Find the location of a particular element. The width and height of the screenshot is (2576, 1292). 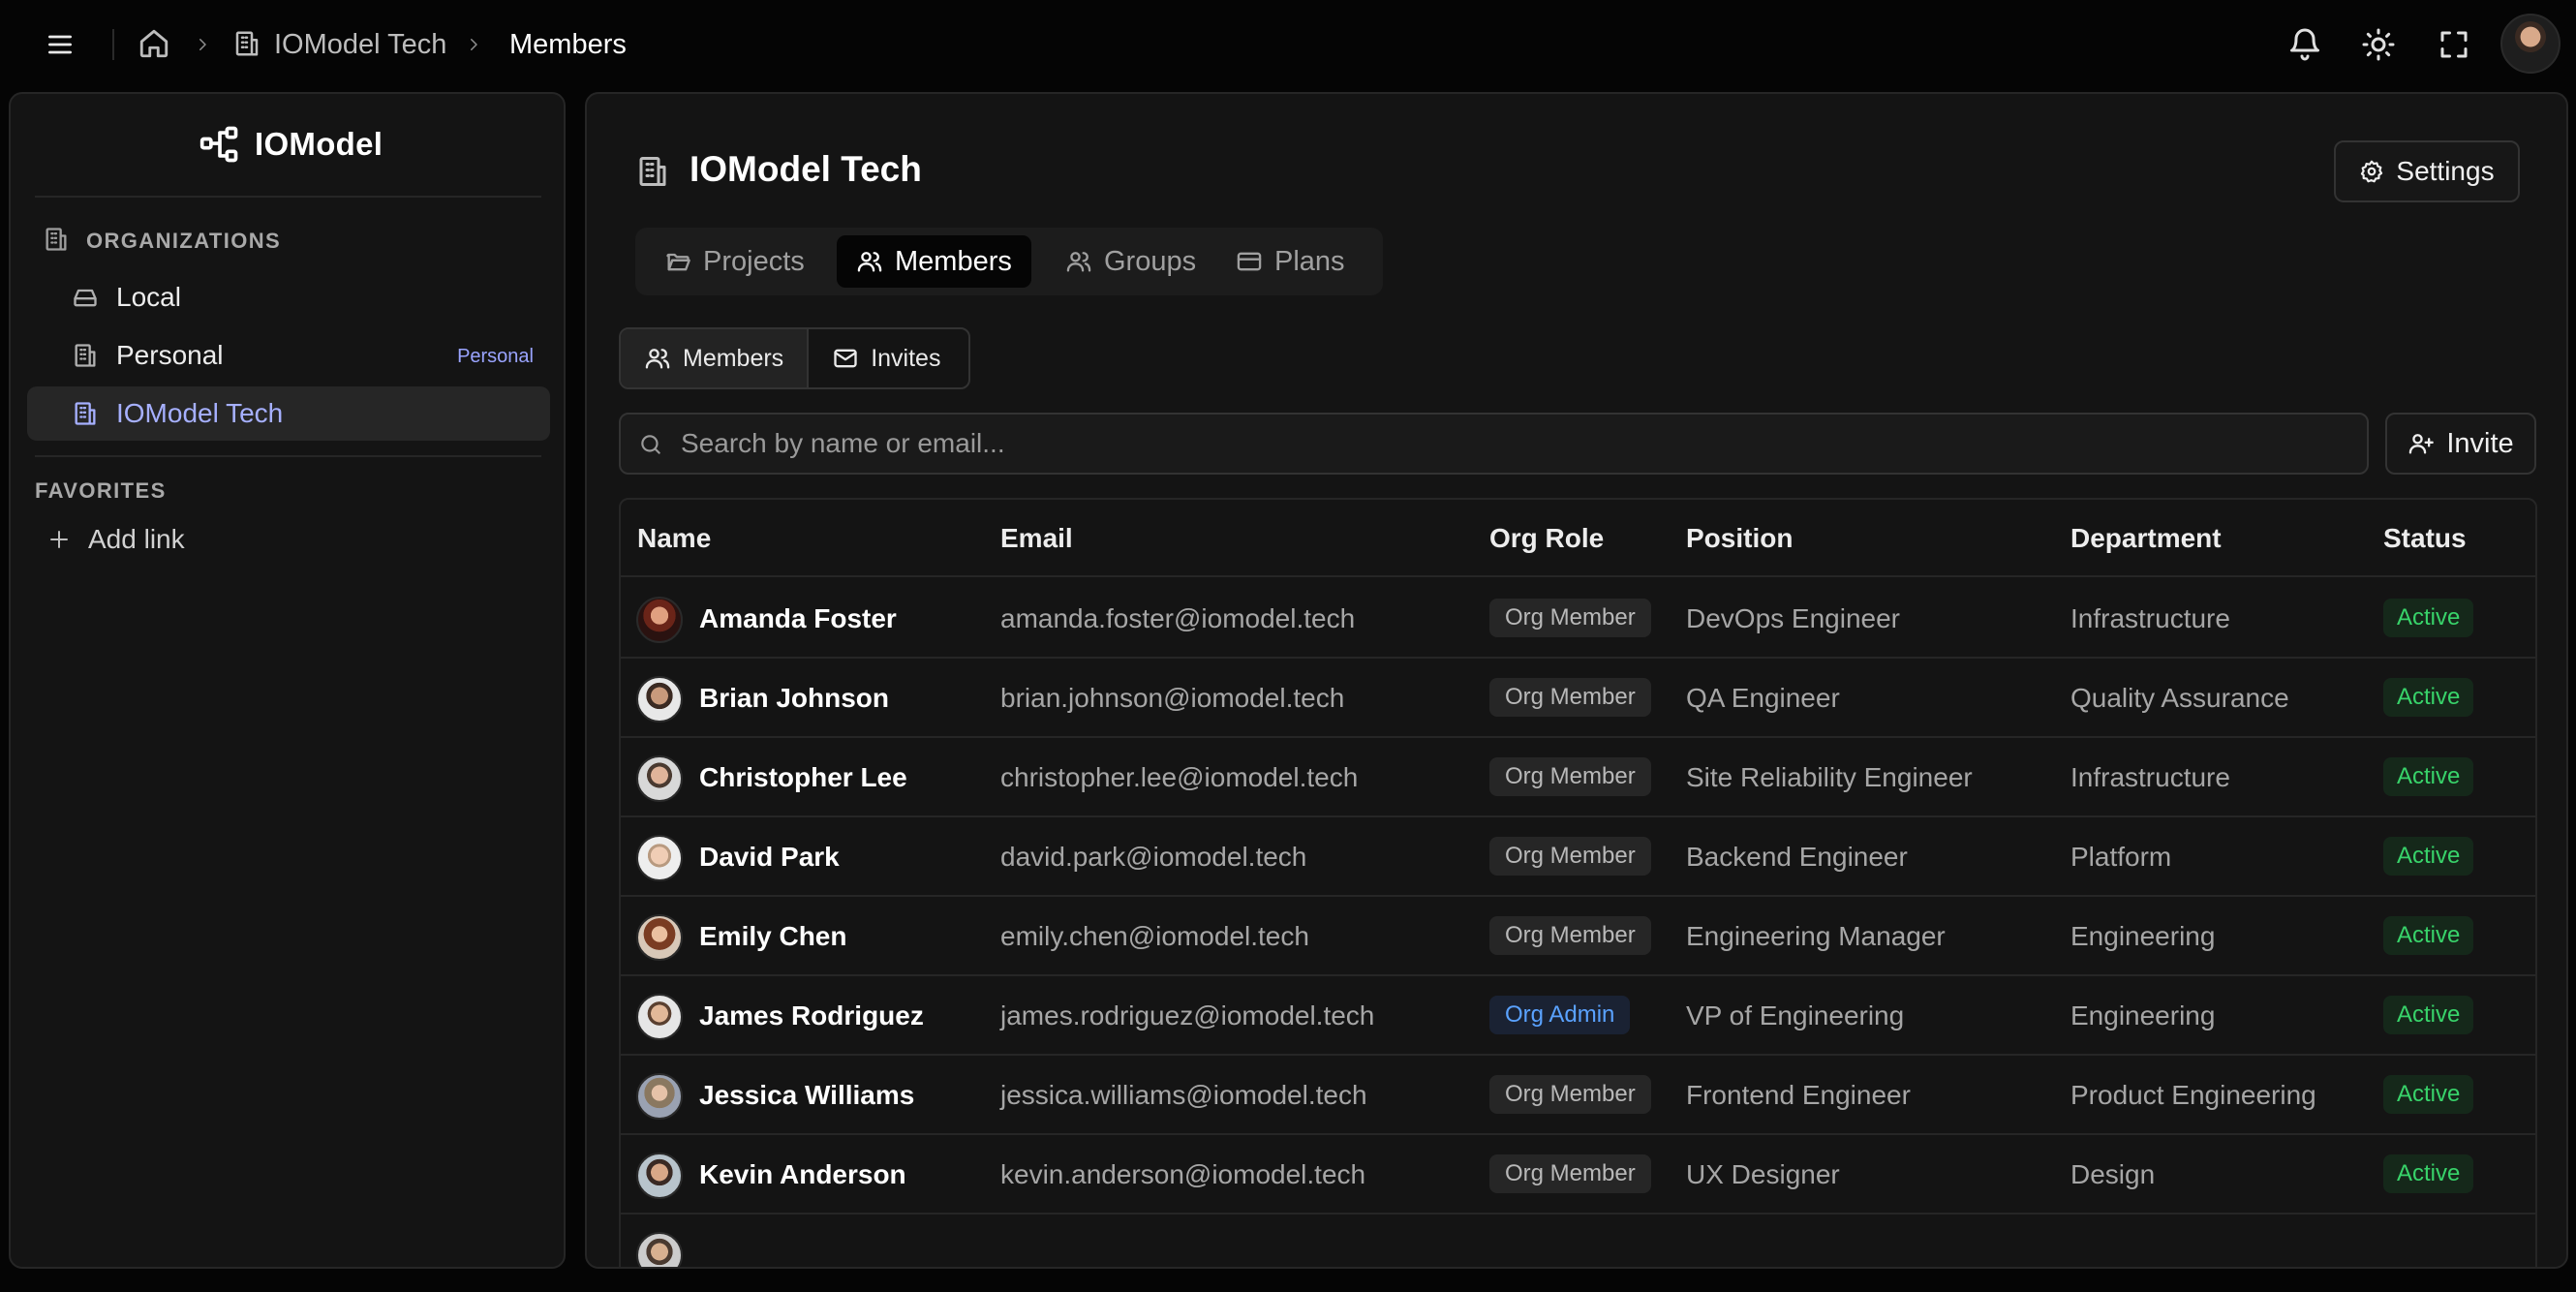

search-input is located at coordinates (1504, 444).